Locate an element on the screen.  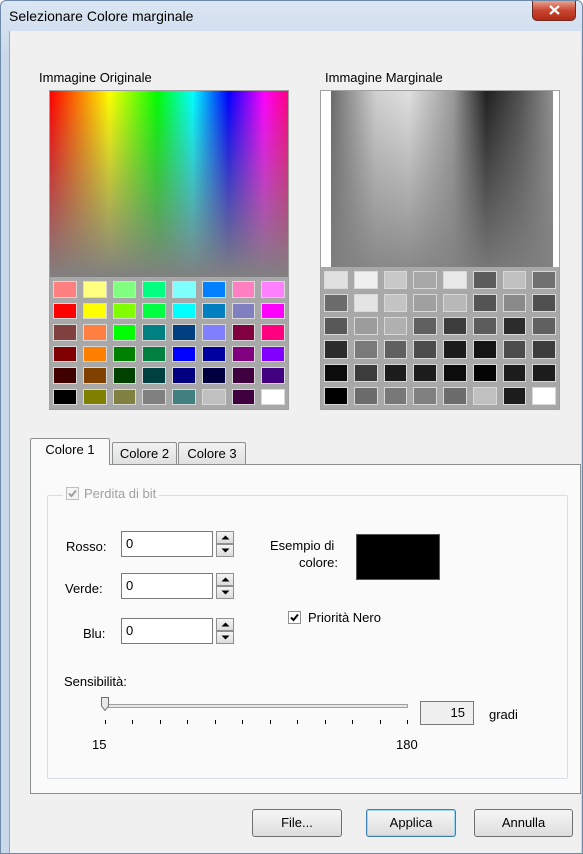
green-spinner is located at coordinates (225, 586).